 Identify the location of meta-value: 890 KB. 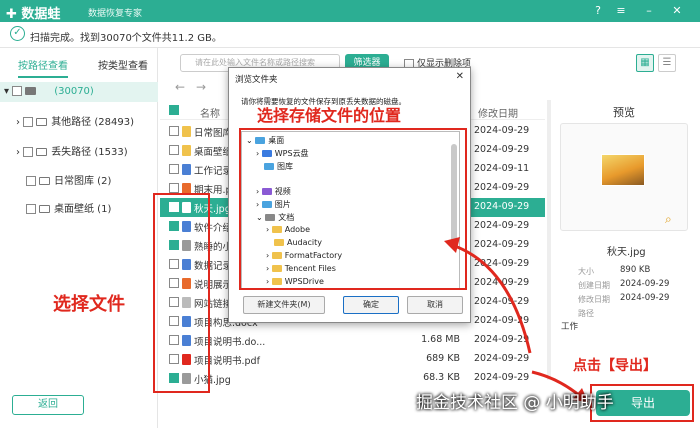
(635, 270).